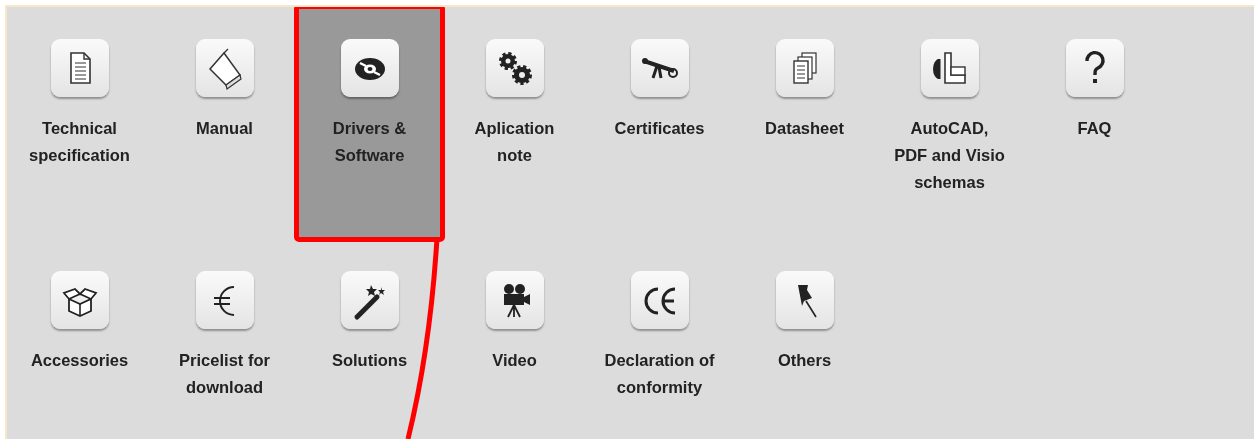 Image resolution: width=1254 pixels, height=439 pixels. What do you see at coordinates (369, 123) in the screenshot?
I see `category-link: Drivers & Software` at bounding box center [369, 123].